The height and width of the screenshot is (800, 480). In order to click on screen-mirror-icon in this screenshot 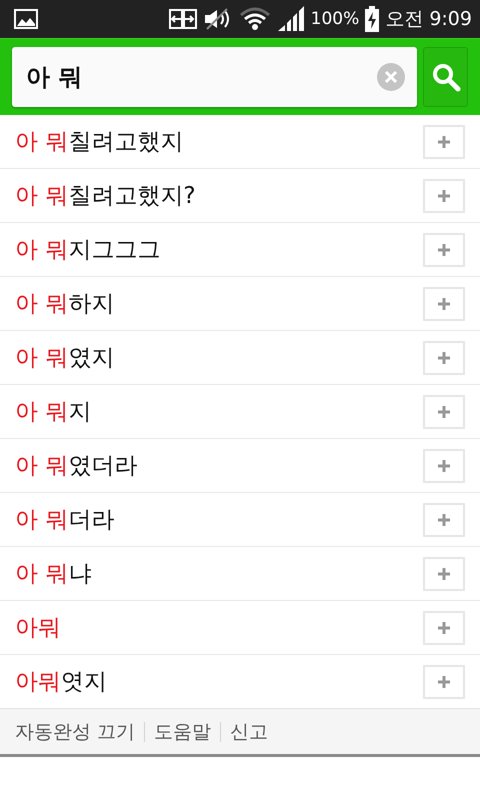, I will do `click(182, 19)`.